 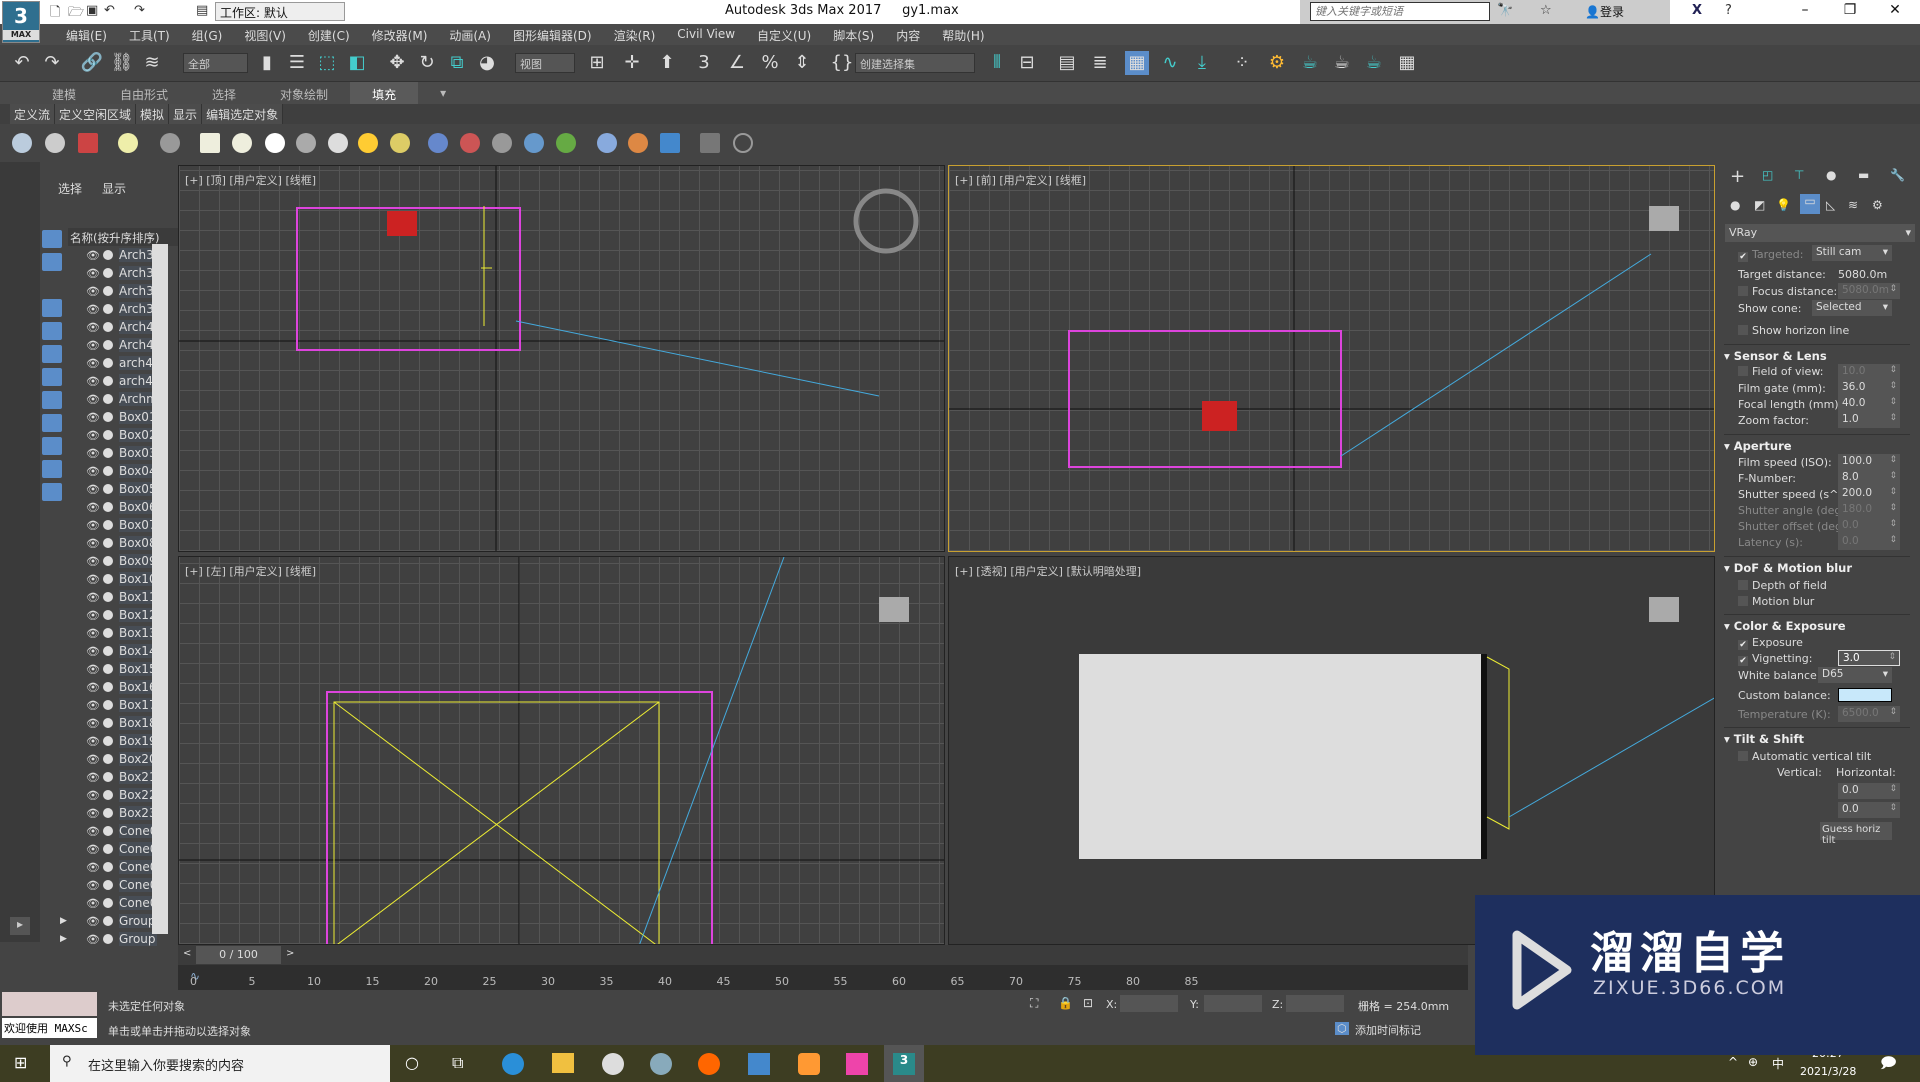 I want to click on spacewarps-icon: ≋, so click(x=1853, y=205).